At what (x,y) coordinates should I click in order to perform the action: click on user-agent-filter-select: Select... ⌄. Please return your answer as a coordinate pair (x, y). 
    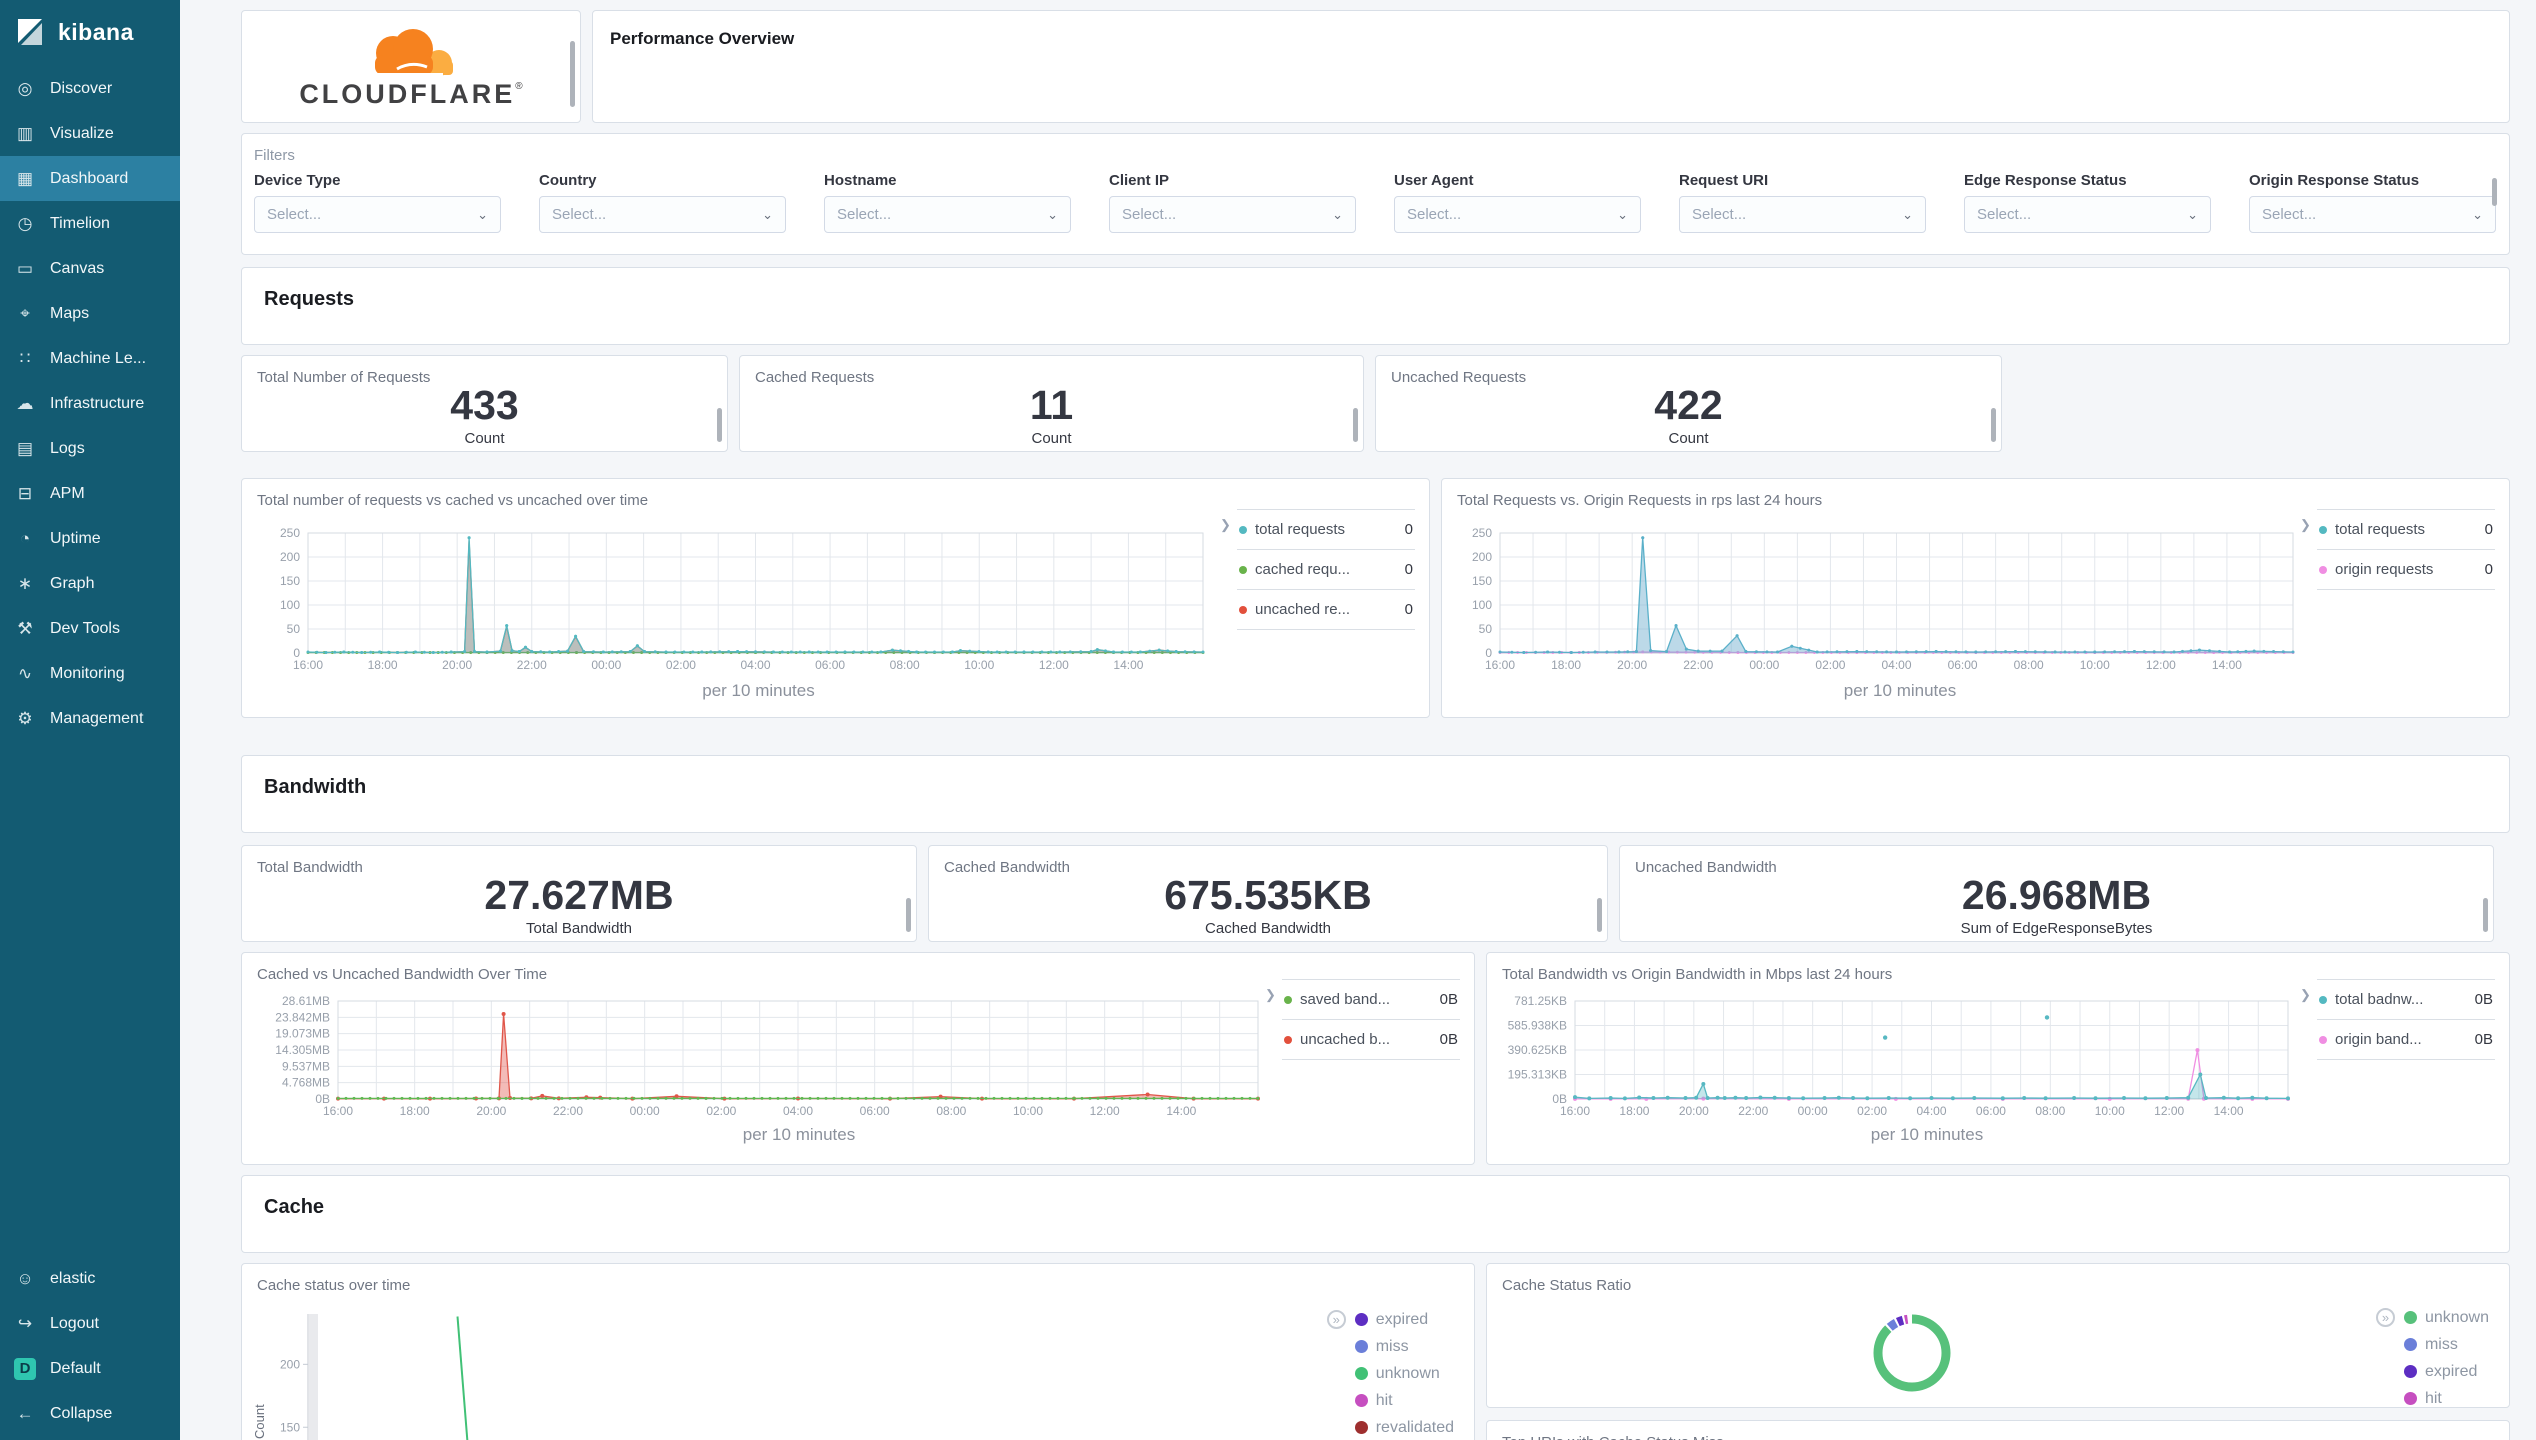
    Looking at the image, I should click on (1517, 214).